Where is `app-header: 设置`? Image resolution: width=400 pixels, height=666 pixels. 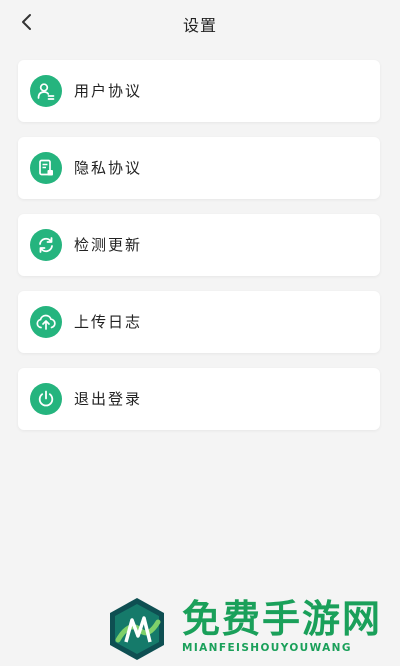
app-header: 设置 is located at coordinates (200, 23).